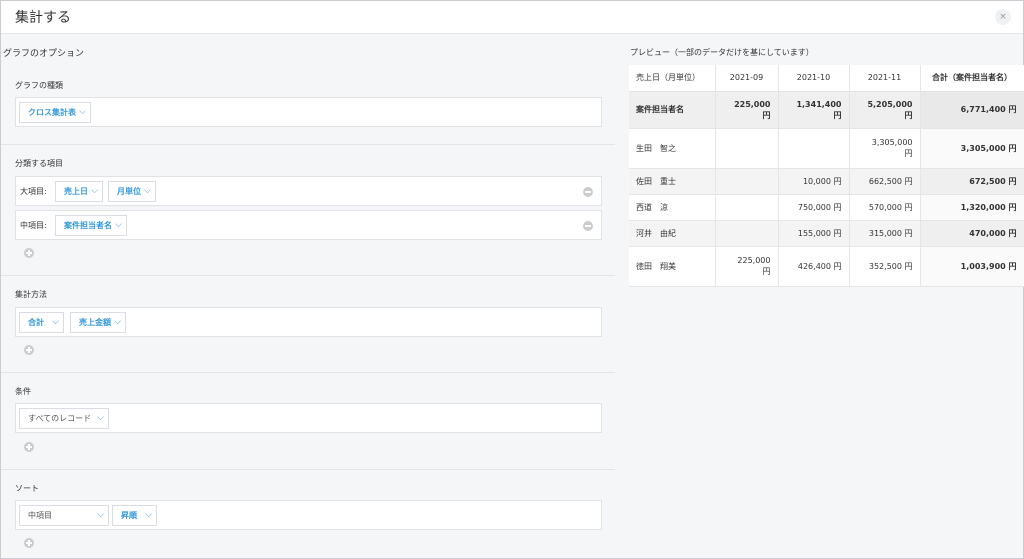 This screenshot has width=1024, height=559. I want to click on row-name: 生田 智之, so click(672, 148).